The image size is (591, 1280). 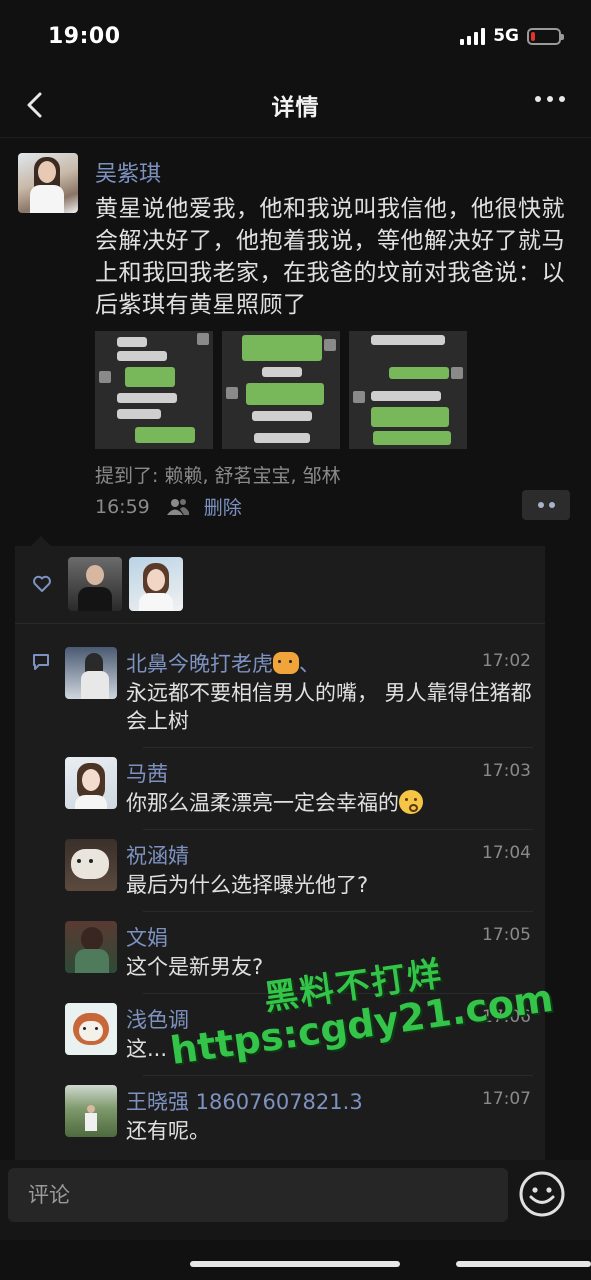 I want to click on post-time: 16:59, so click(x=122, y=506).